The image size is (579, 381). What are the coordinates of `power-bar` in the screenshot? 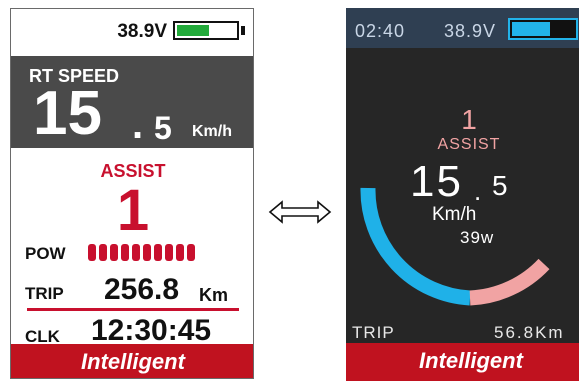 It's located at (141, 252).